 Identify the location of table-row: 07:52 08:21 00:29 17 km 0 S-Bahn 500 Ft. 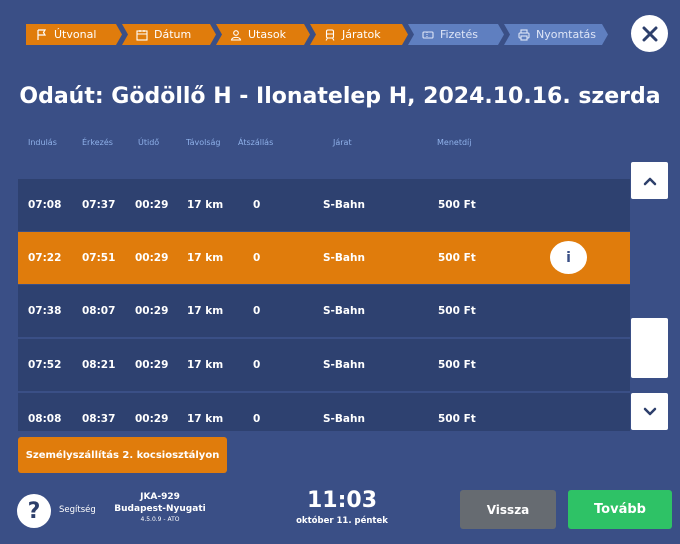
(324, 365).